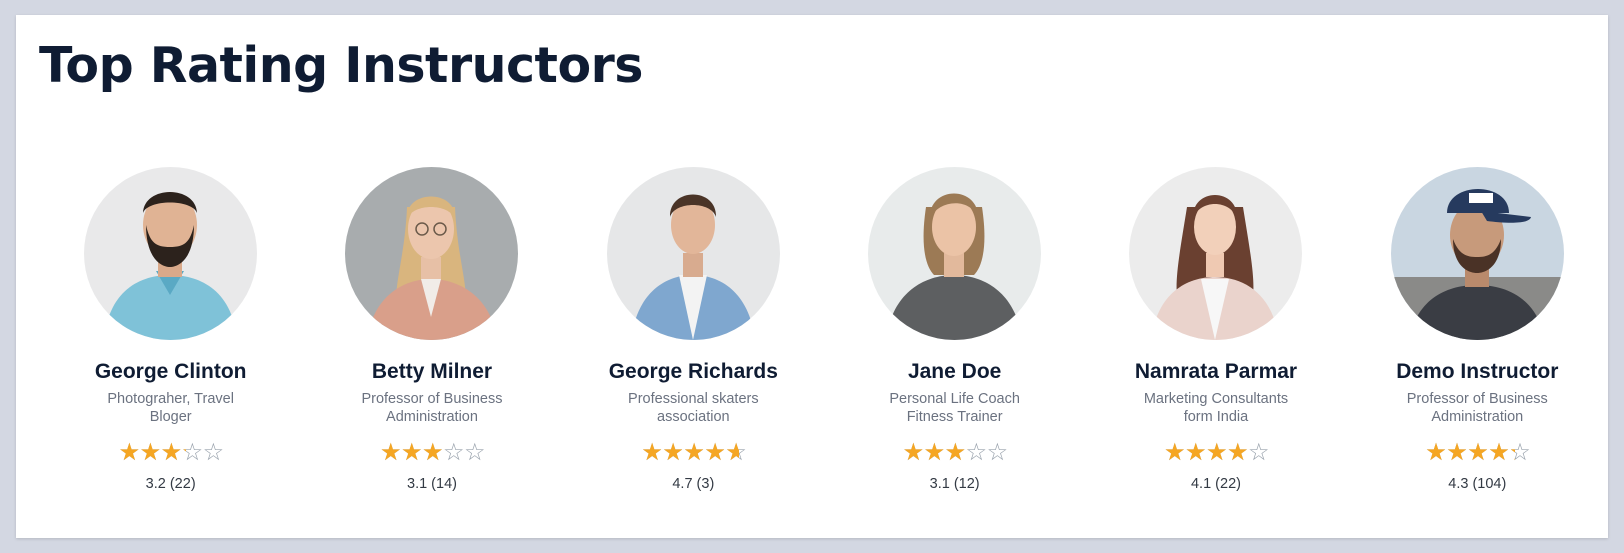  Describe the element at coordinates (954, 372) in the screenshot. I see `instructor-name: Jane Doe` at that location.